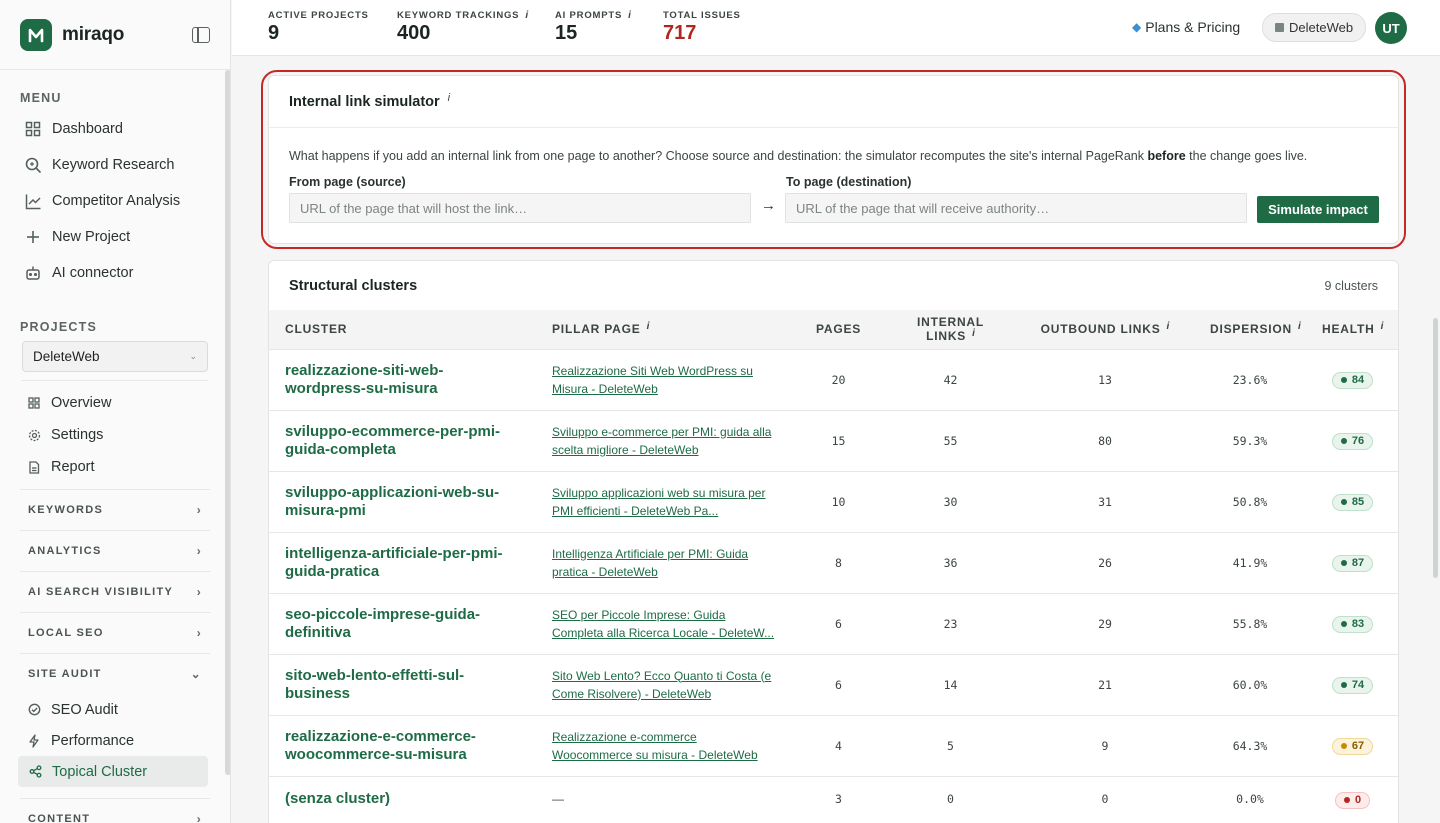 The height and width of the screenshot is (823, 1440). What do you see at coordinates (950, 799) in the screenshot?
I see `internal-links-value: 0` at bounding box center [950, 799].